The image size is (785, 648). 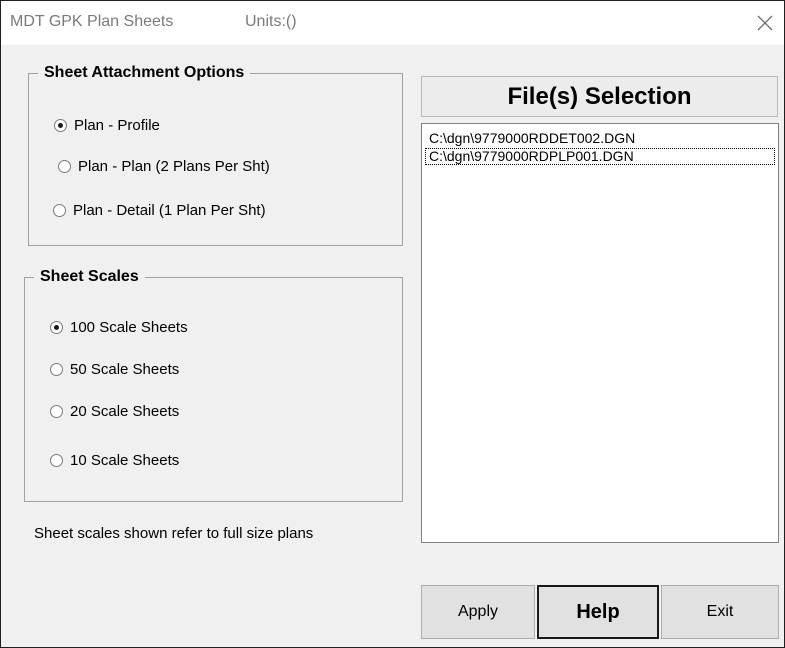 I want to click on radio-100-scale: 100 Scale Sheets, so click(x=119, y=327).